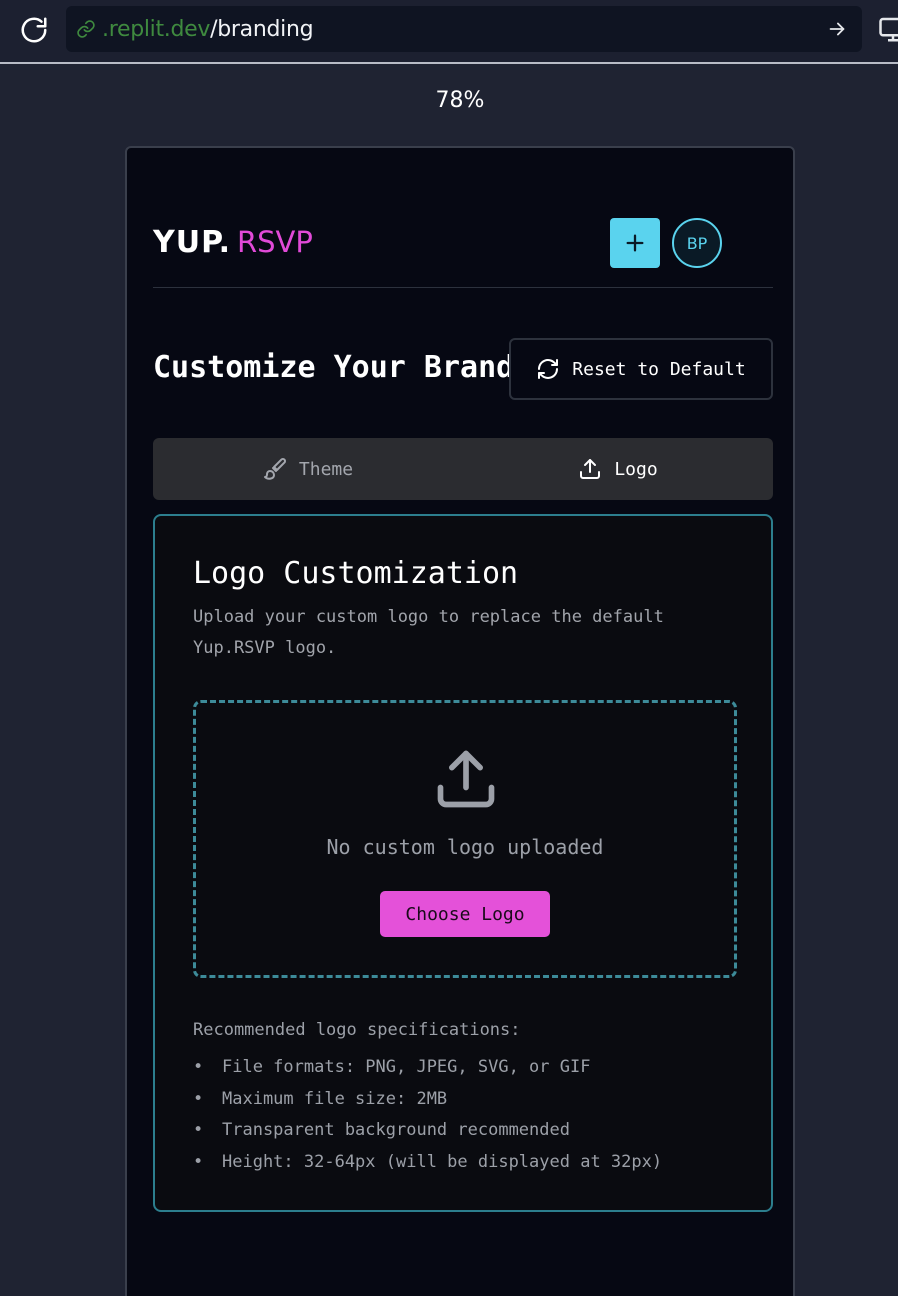  Describe the element at coordinates (320, 1098) in the screenshot. I see `list-item: • Maximum file size: 2MB` at that location.